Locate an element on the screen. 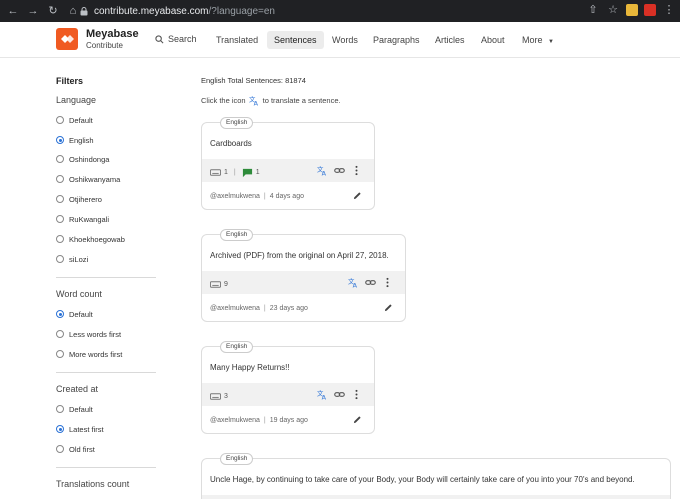 The height and width of the screenshot is (499, 680). caret-down-icon: ▼ is located at coordinates (551, 42).